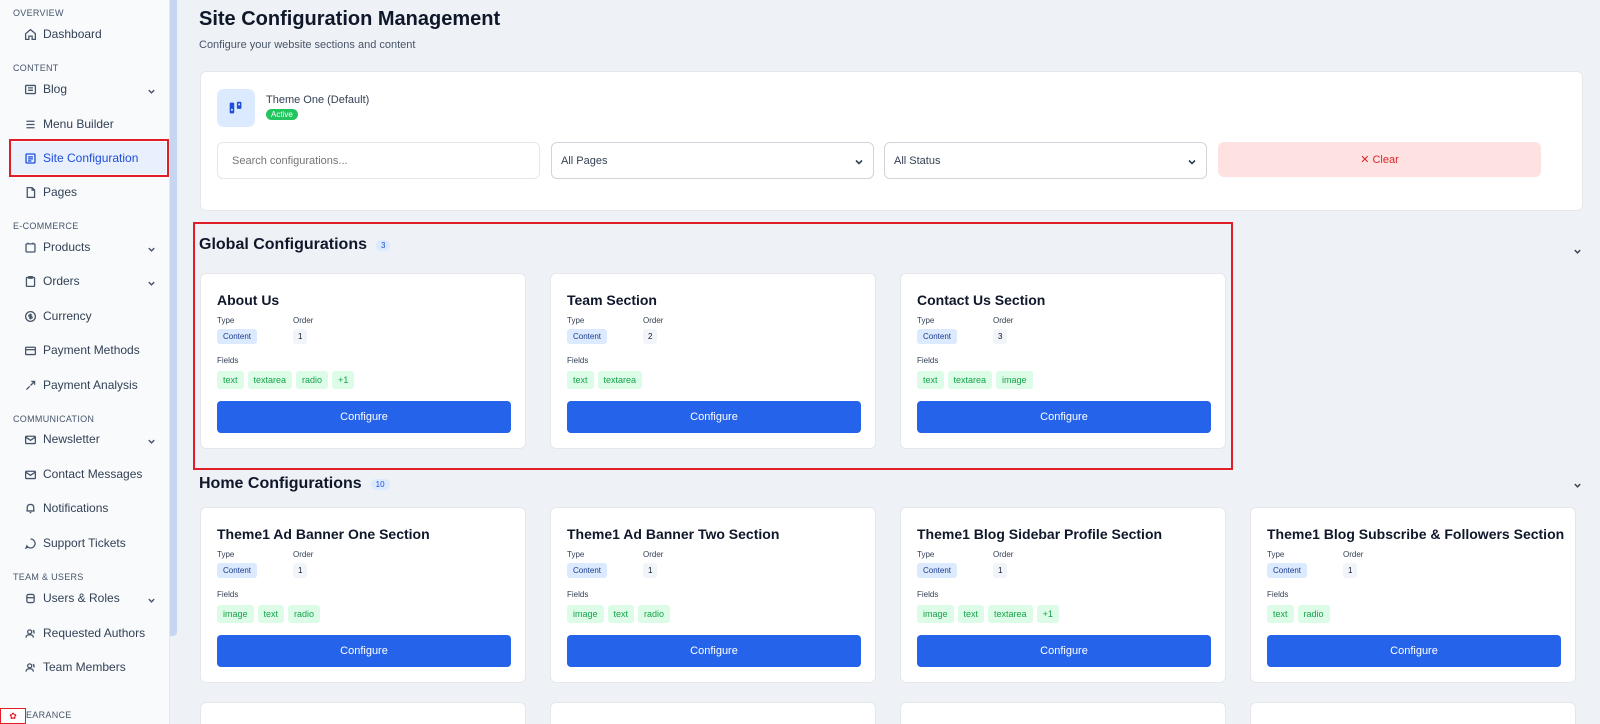  Describe the element at coordinates (605, 380) in the screenshot. I see `field-list: text textarea` at that location.